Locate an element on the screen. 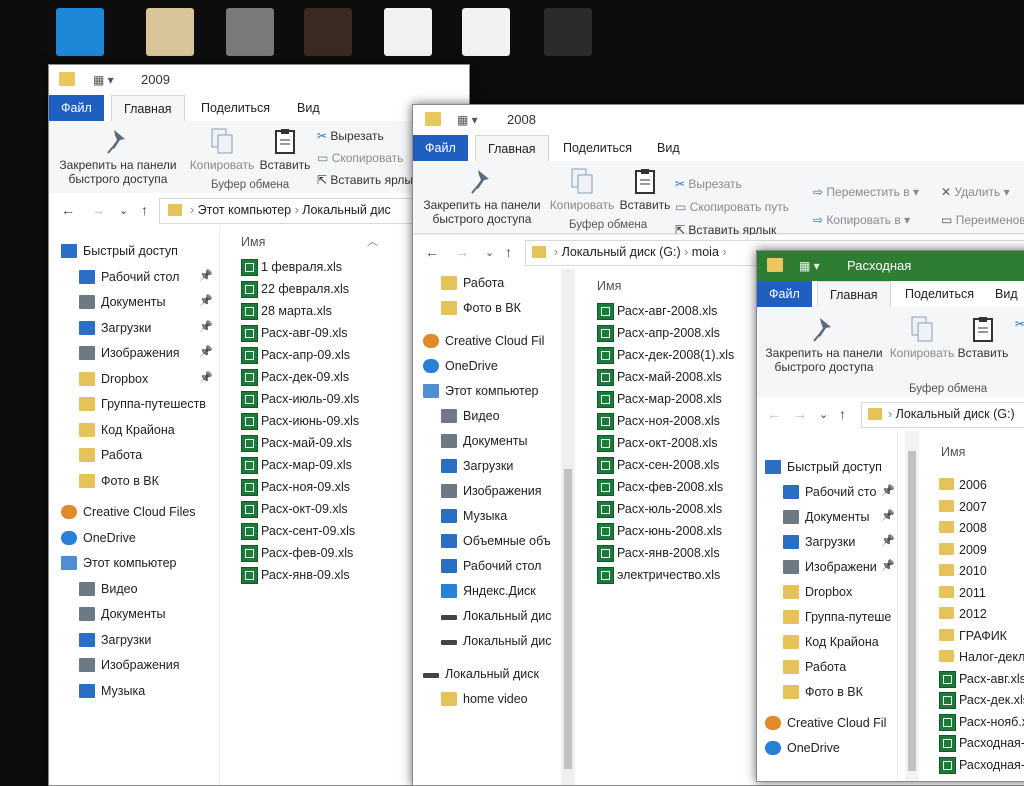  nav-item: Локальный дис is located at coordinates (486, 617).